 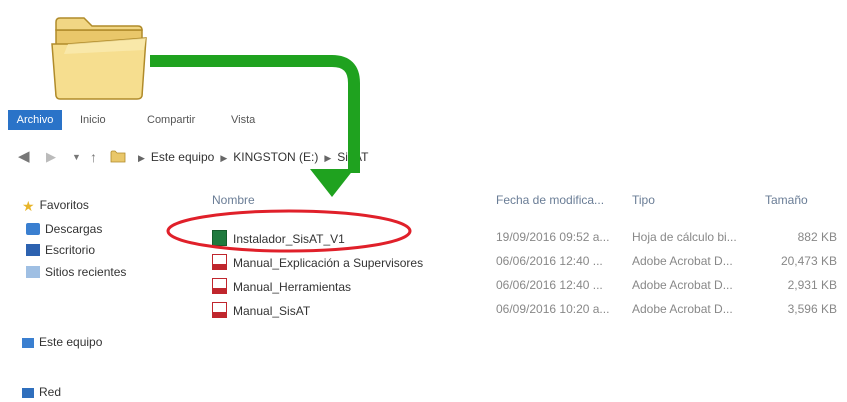 I want to click on folder-small-icon, so click(x=118, y=156).